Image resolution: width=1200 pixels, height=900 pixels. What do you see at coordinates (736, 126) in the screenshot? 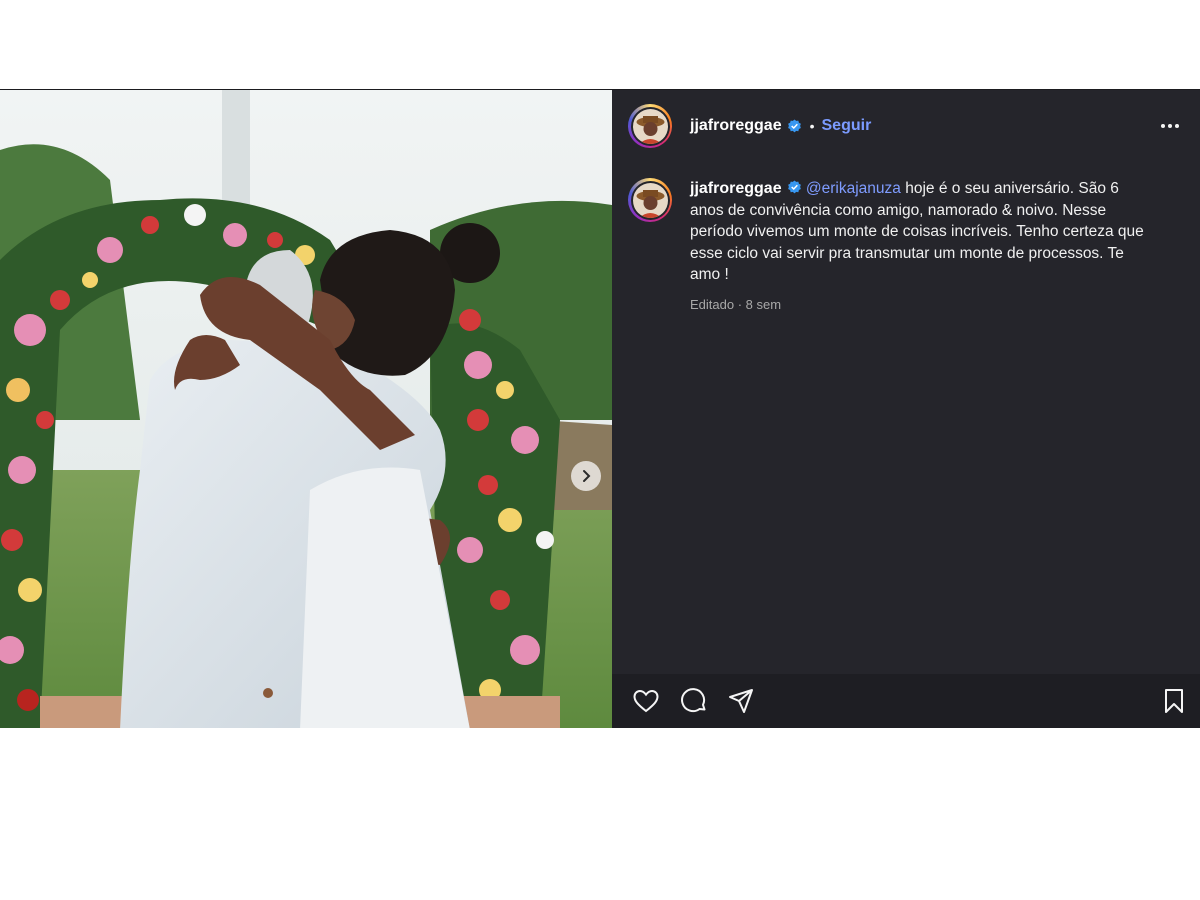
I see `header-username: jjafroreggae` at bounding box center [736, 126].